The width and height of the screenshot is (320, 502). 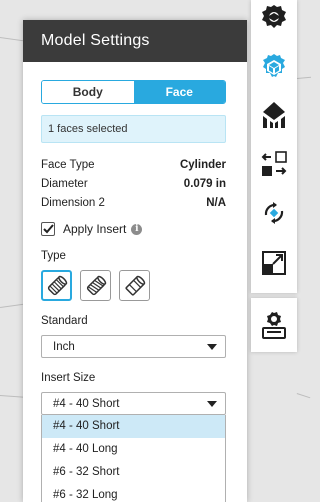 What do you see at coordinates (53, 256) in the screenshot?
I see `type-label: Type` at bounding box center [53, 256].